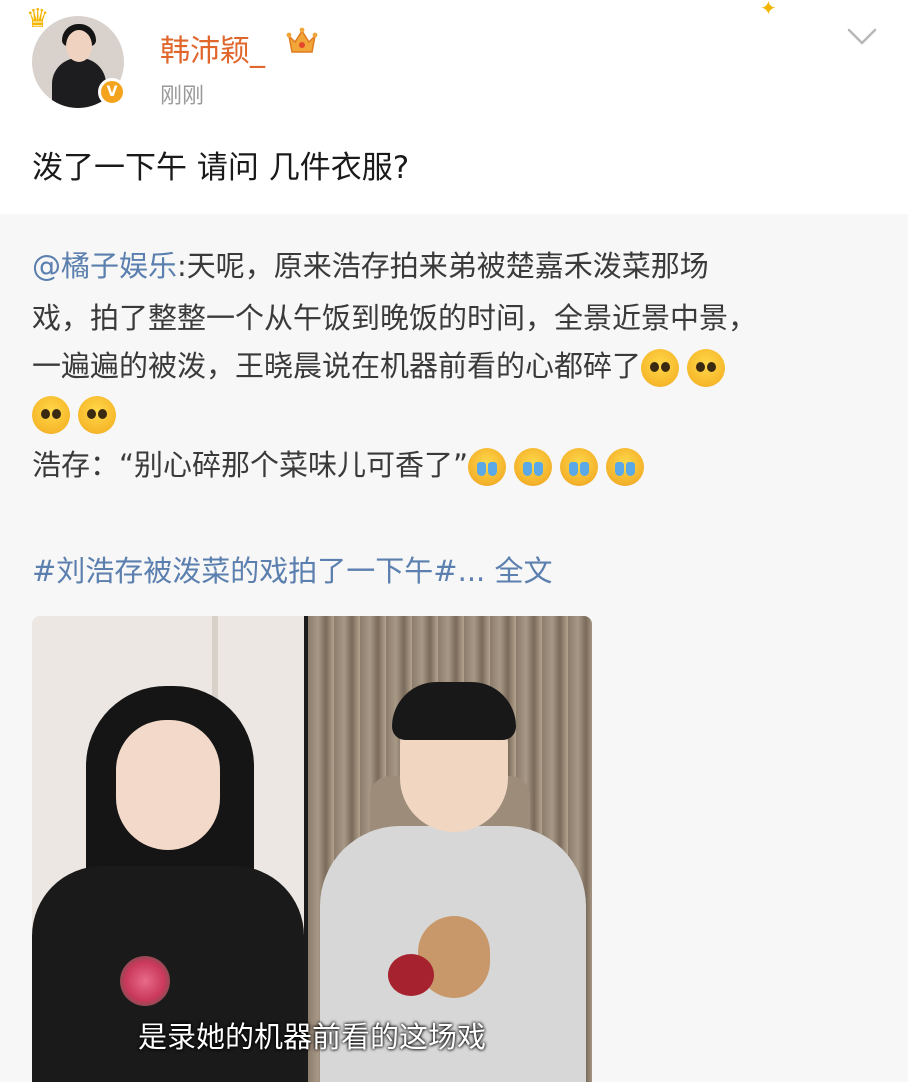 The height and width of the screenshot is (1082, 908). What do you see at coordinates (168, 785) in the screenshot?
I see `person-left-face` at bounding box center [168, 785].